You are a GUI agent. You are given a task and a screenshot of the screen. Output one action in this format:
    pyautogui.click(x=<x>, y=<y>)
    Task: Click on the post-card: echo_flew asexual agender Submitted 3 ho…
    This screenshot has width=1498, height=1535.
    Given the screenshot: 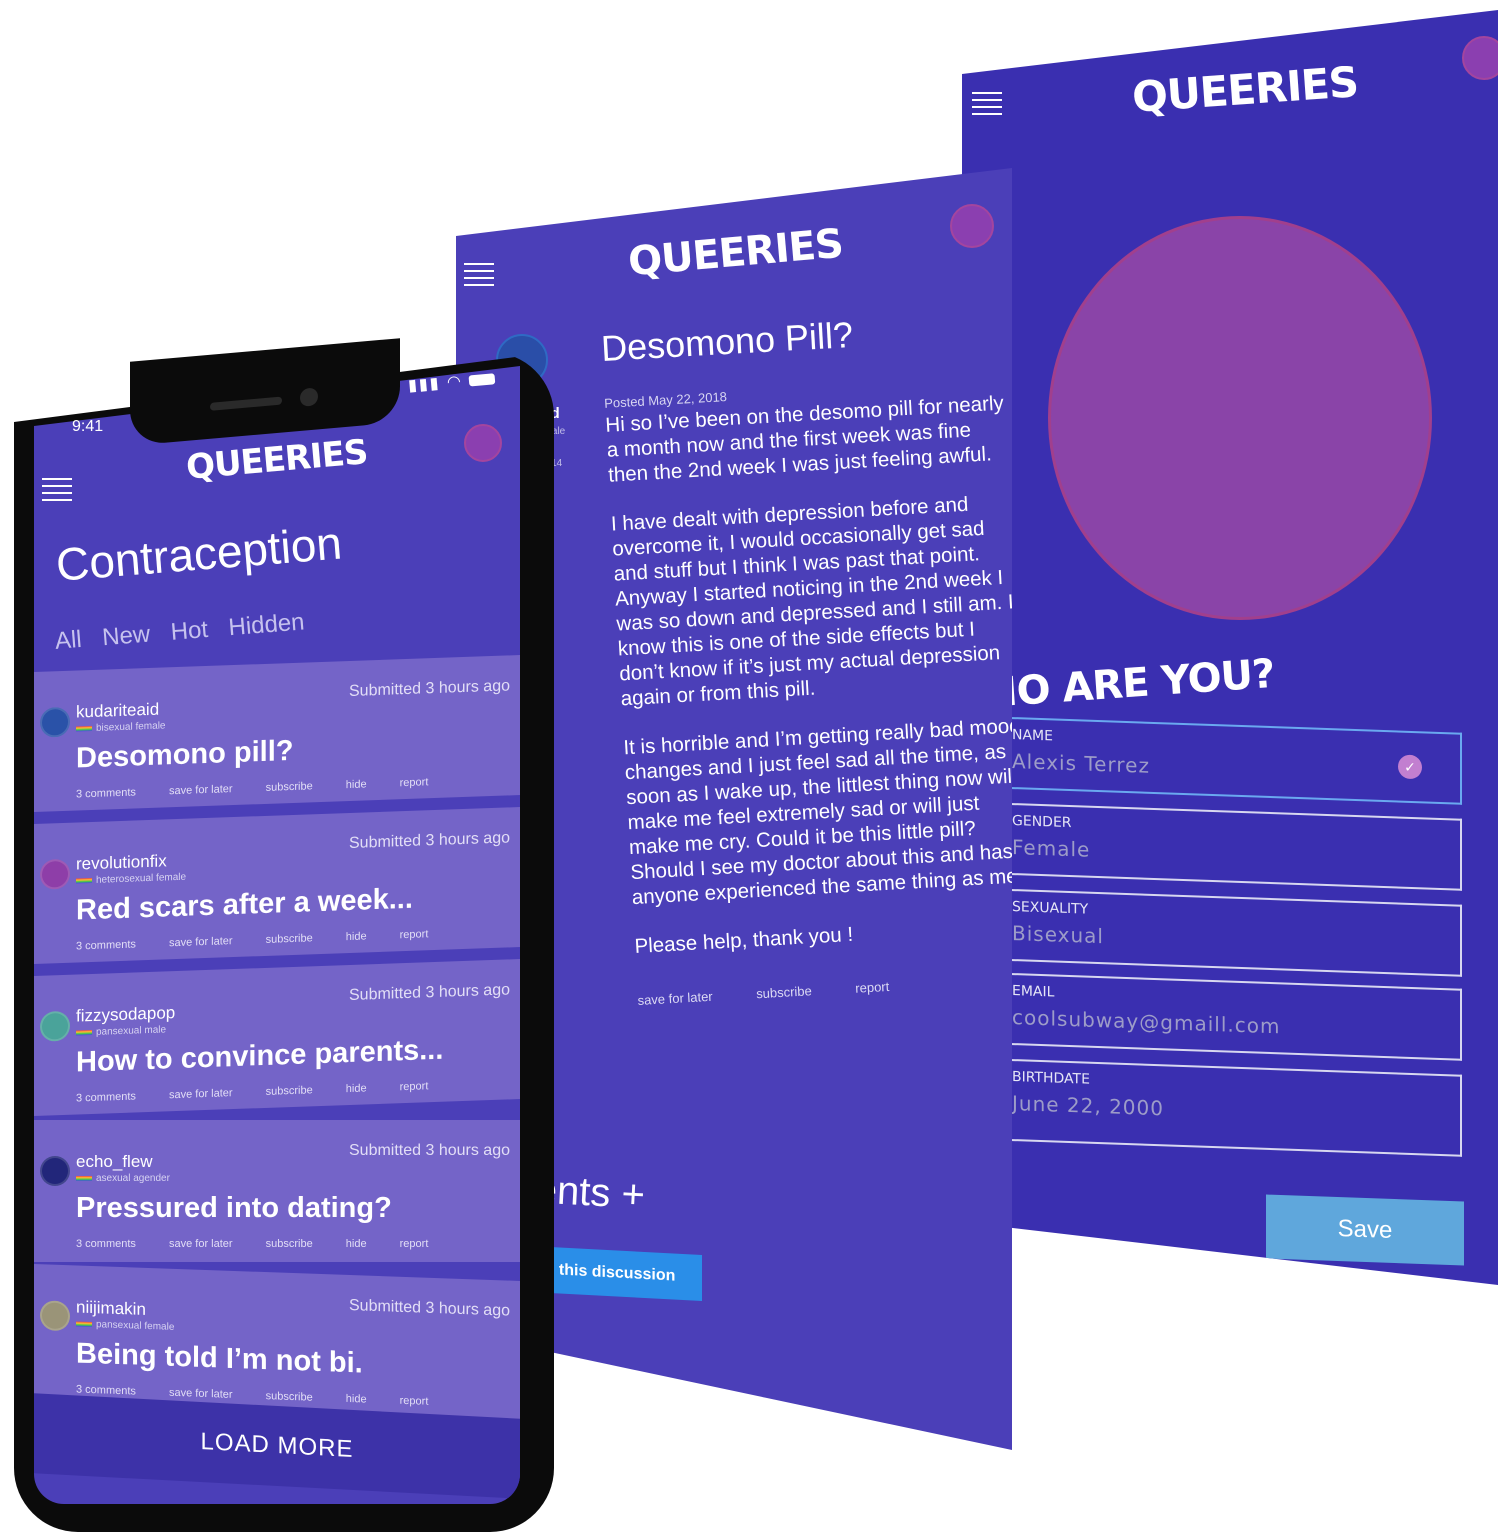 What is the action you would take?
    pyautogui.click(x=277, y=1191)
    